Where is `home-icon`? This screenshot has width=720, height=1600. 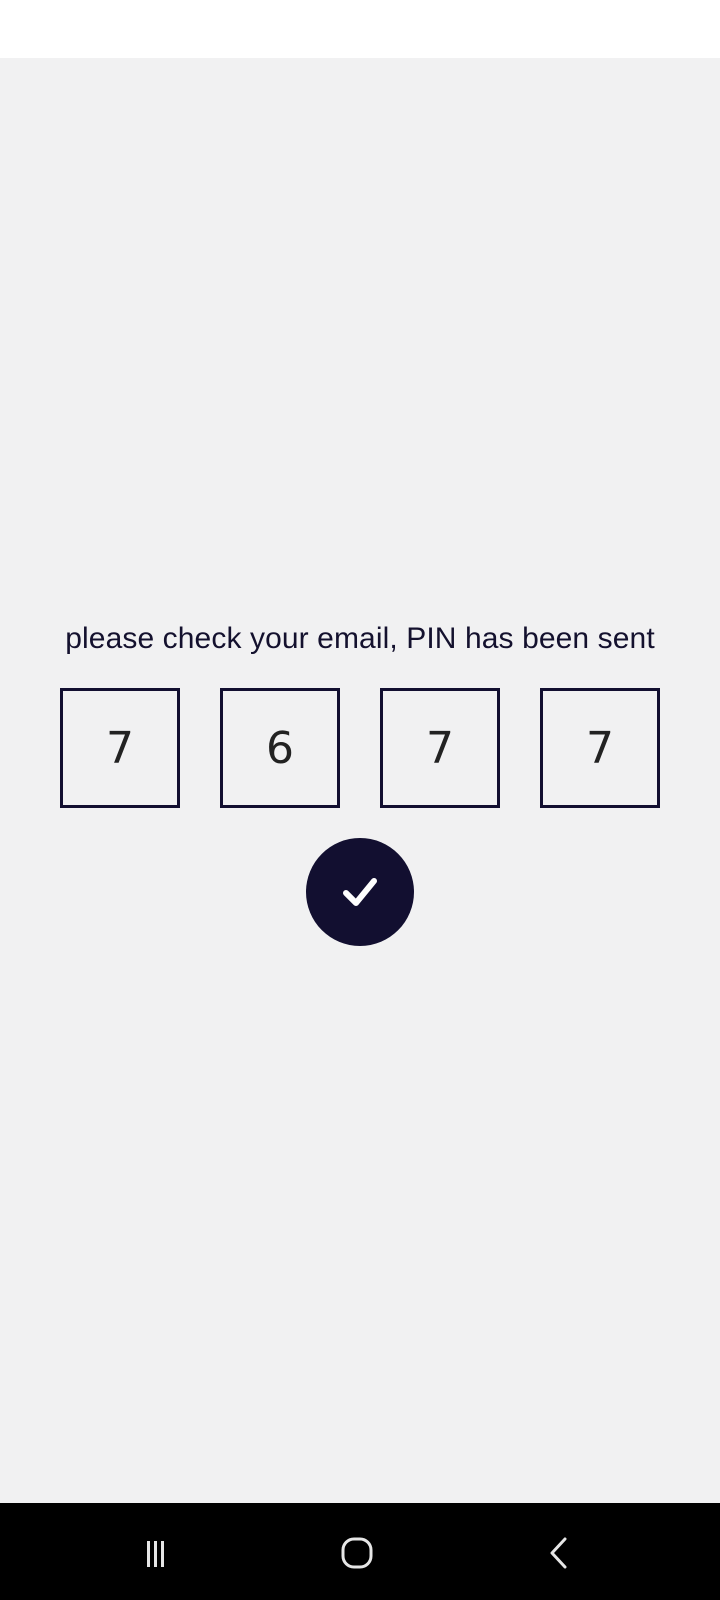
home-icon is located at coordinates (357, 1553).